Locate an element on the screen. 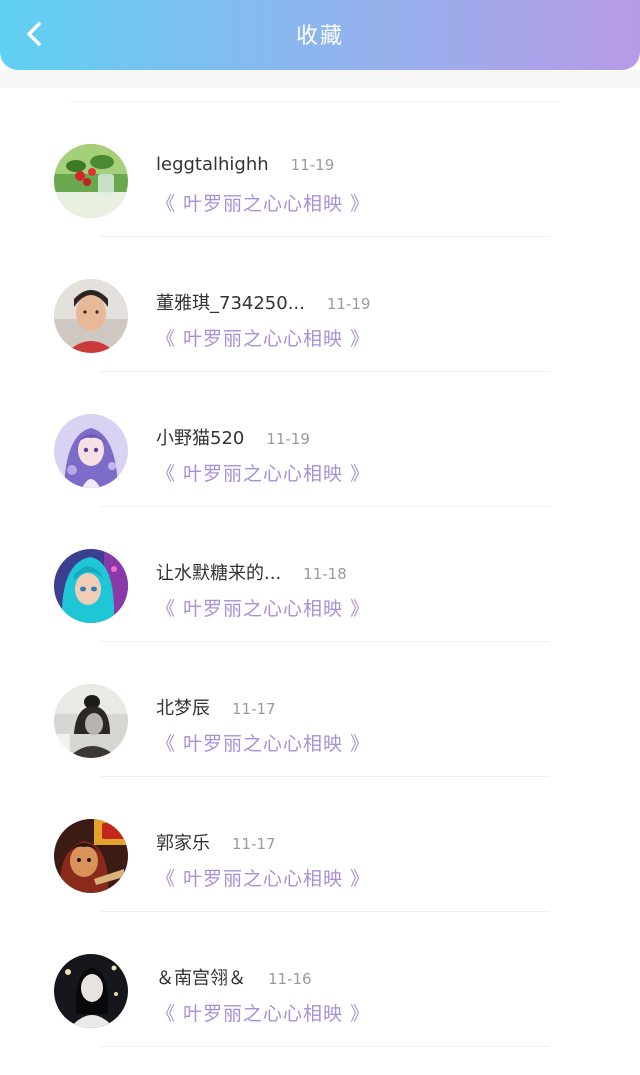 The image size is (640, 1075). list-item: 小野猫520 11-19 《 叶罗丽之心心相映 》 is located at coordinates (320, 439).